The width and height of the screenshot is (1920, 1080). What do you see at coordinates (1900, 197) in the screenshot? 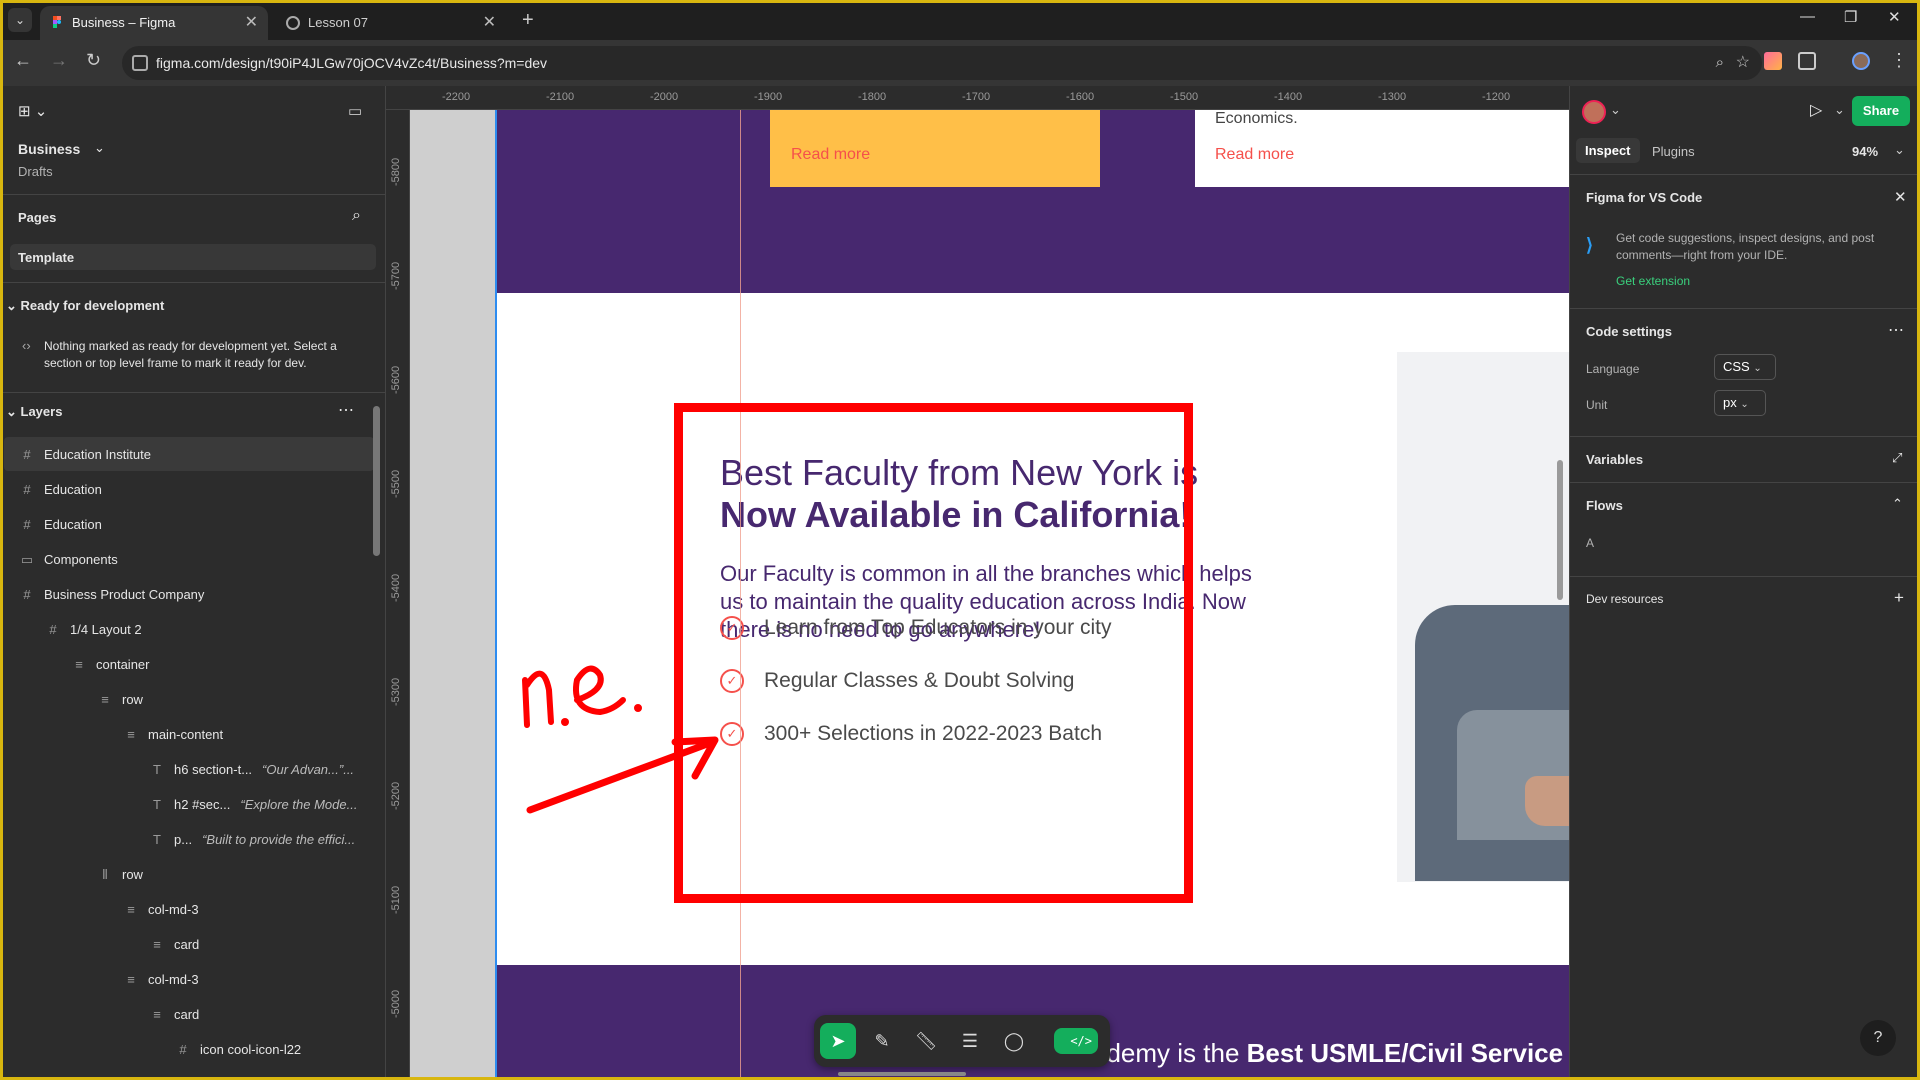
I see `close-icon: ✕` at bounding box center [1900, 197].